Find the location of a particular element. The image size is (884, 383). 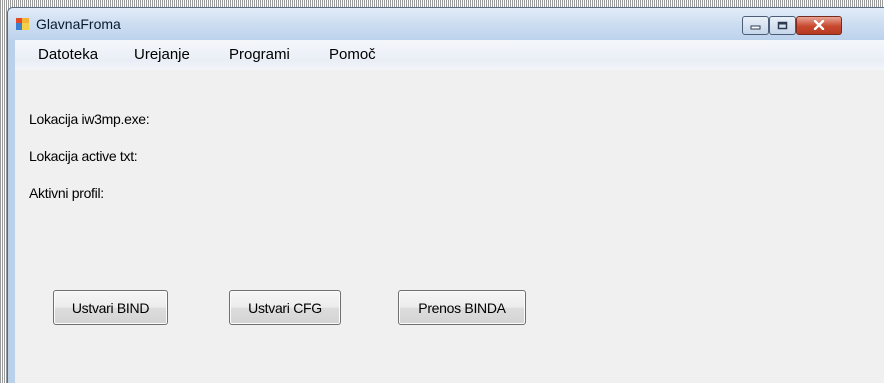

minimize-button is located at coordinates (755, 25).